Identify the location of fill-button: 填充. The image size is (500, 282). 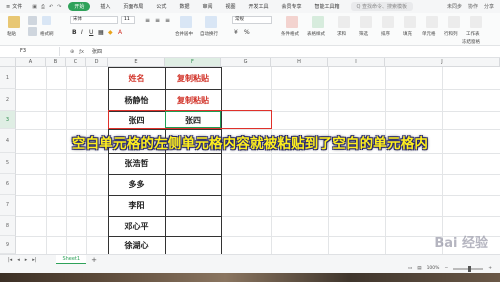
(407, 34).